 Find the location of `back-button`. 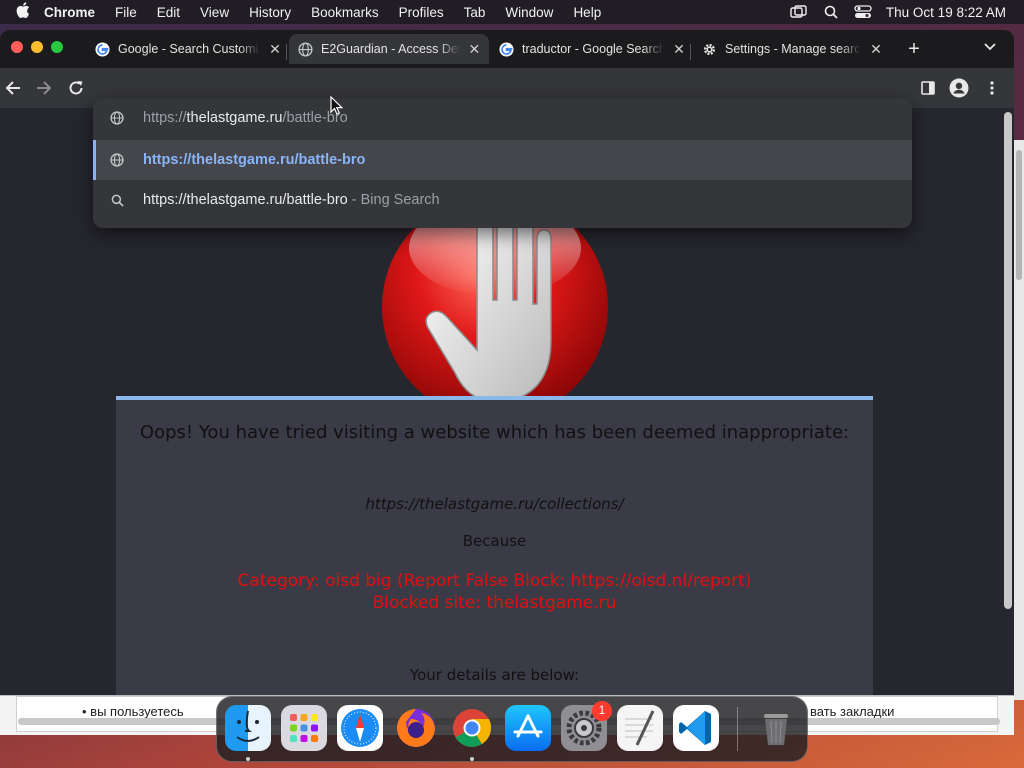

back-button is located at coordinates (13, 88).